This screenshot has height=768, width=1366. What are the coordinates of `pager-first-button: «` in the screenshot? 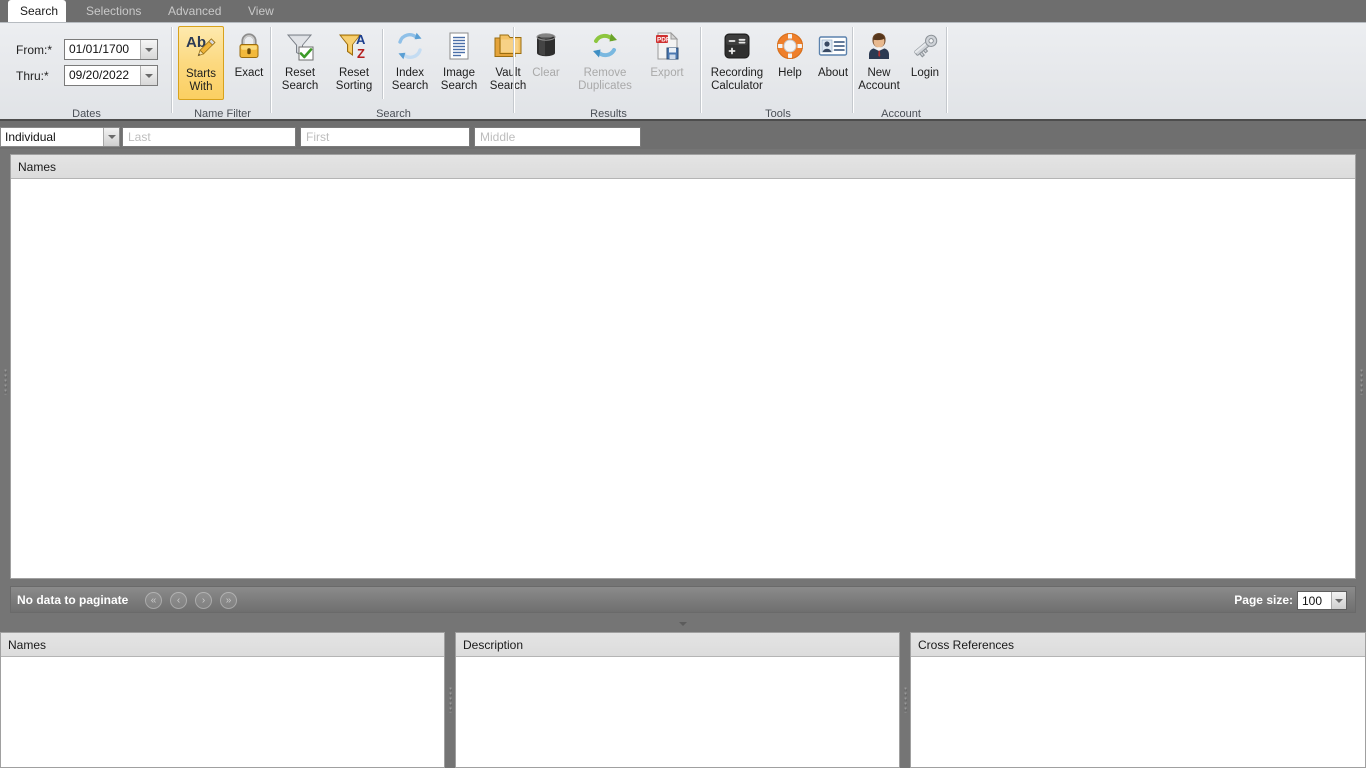 It's located at (153, 600).